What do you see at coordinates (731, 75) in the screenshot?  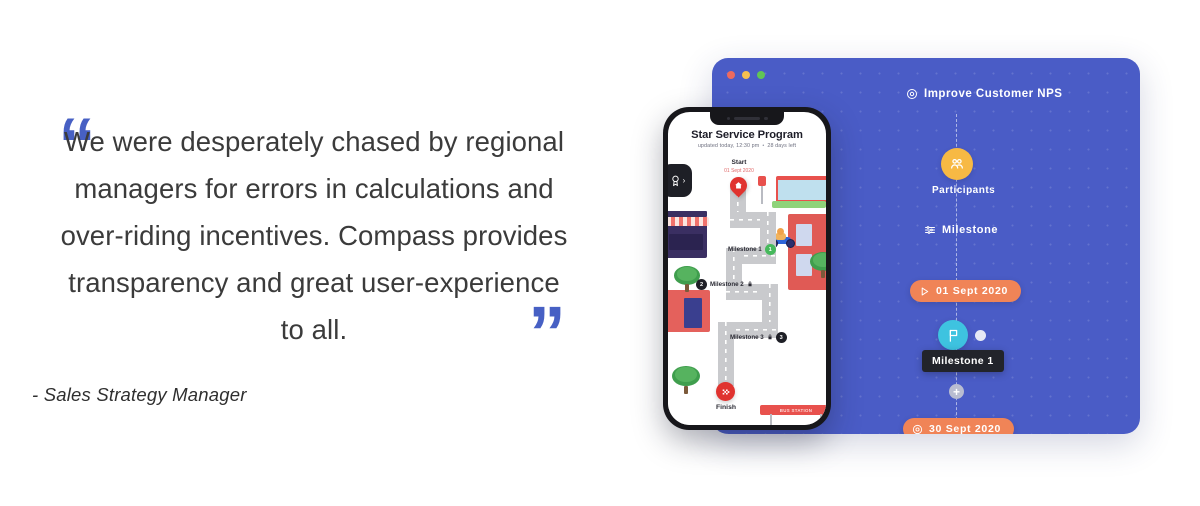 I see `close-window-dot` at bounding box center [731, 75].